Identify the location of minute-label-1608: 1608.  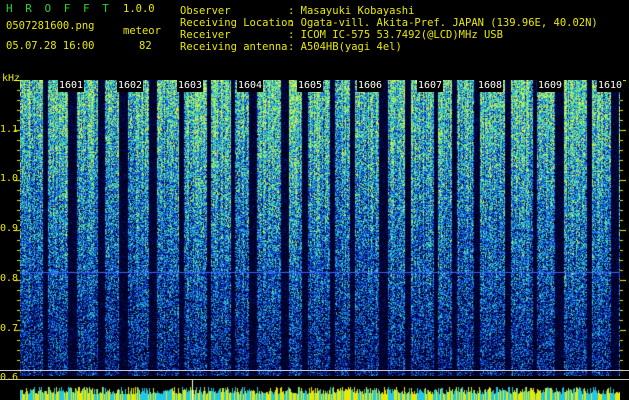
(490, 86).